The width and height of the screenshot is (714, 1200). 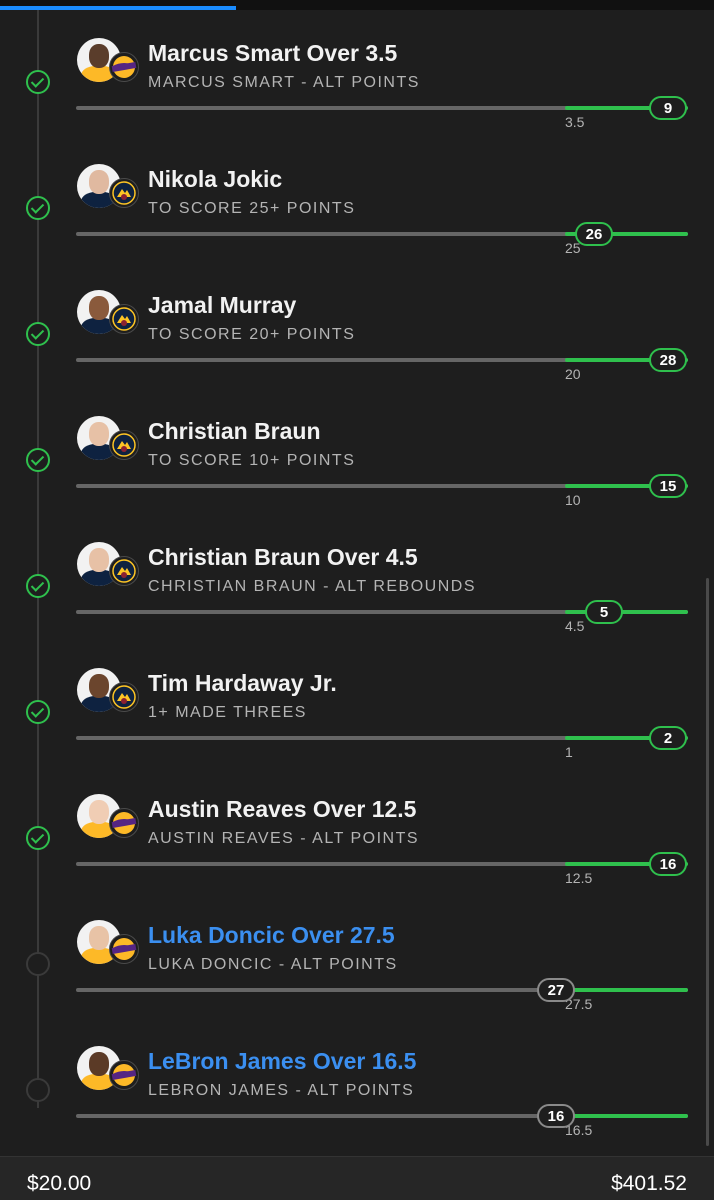 I want to click on target-line-label: 4.5, so click(x=575, y=626).